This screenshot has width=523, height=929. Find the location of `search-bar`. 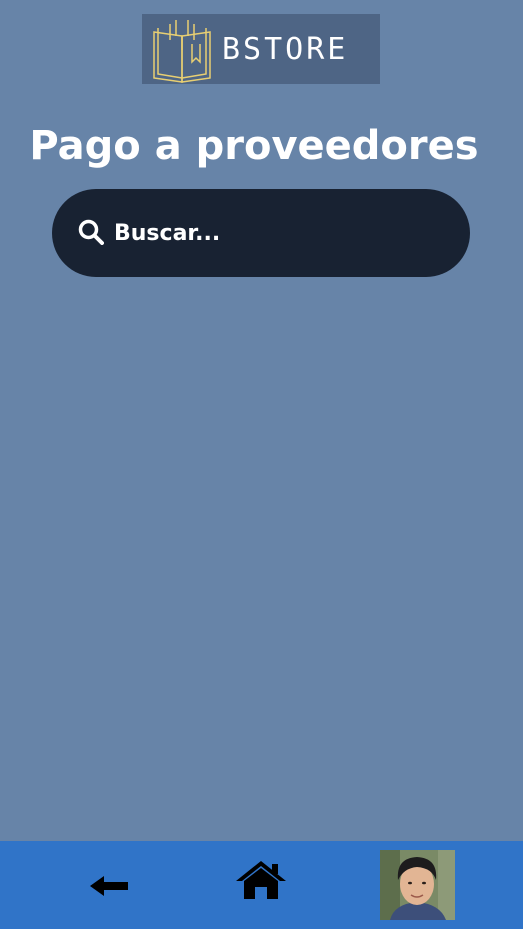

search-bar is located at coordinates (261, 233).